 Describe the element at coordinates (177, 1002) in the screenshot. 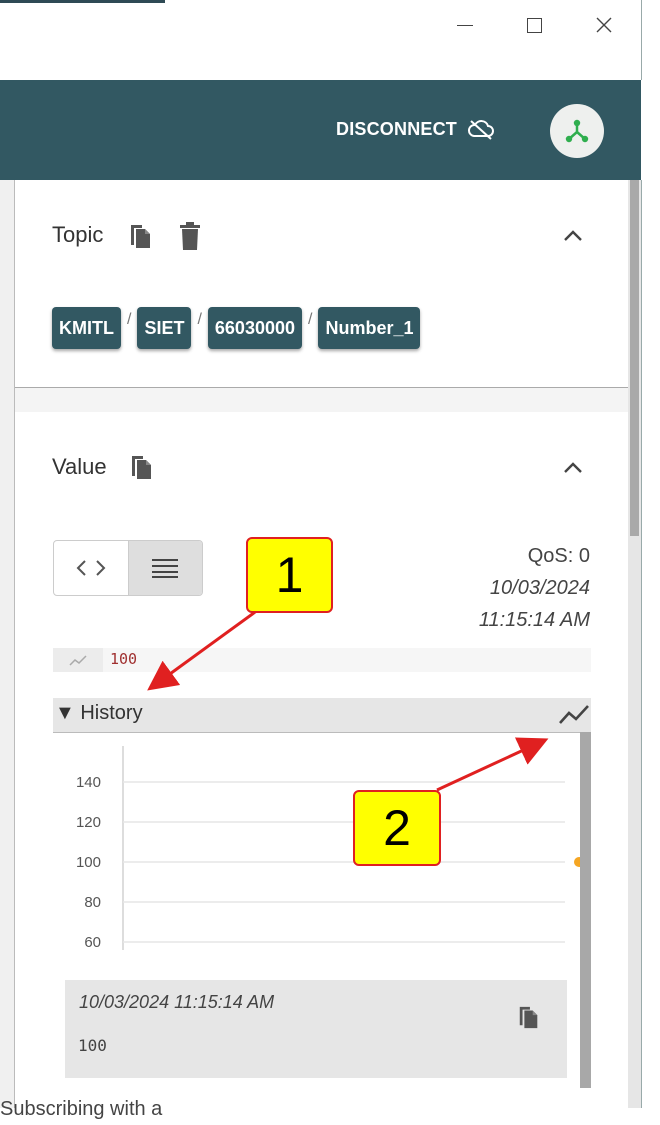

I see `record-timestamp: 10/03/2024 11:15:14 AM` at that location.